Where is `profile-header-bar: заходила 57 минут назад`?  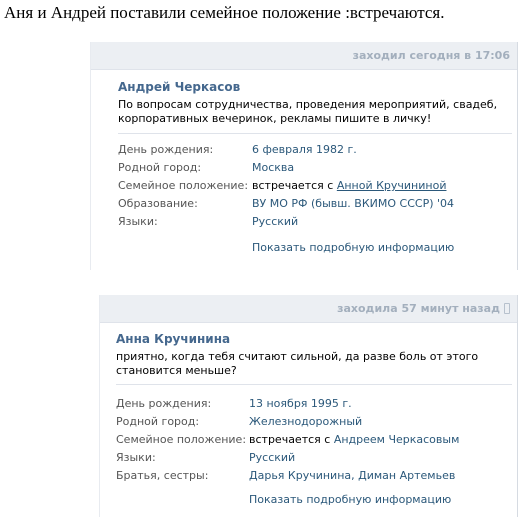 profile-header-bar: заходила 57 минут назад is located at coordinates (309, 309).